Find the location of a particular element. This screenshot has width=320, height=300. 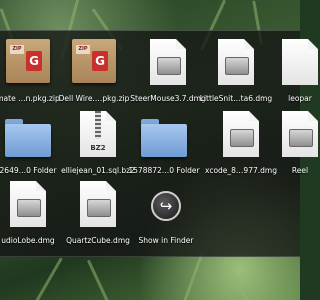

stack-item-label: Reel is located at coordinates (300, 170).